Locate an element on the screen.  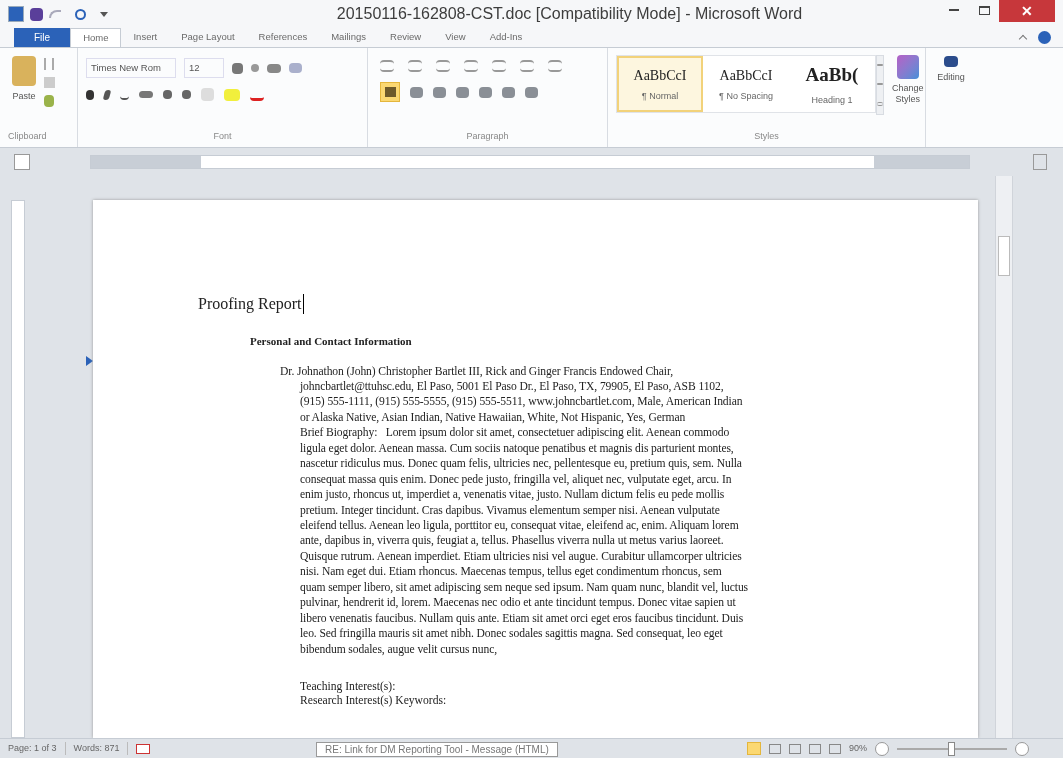
taskbar-tooltip: RE: Link for DM Reporting Tool - Message (HTML) is located at coordinates (437, 749).